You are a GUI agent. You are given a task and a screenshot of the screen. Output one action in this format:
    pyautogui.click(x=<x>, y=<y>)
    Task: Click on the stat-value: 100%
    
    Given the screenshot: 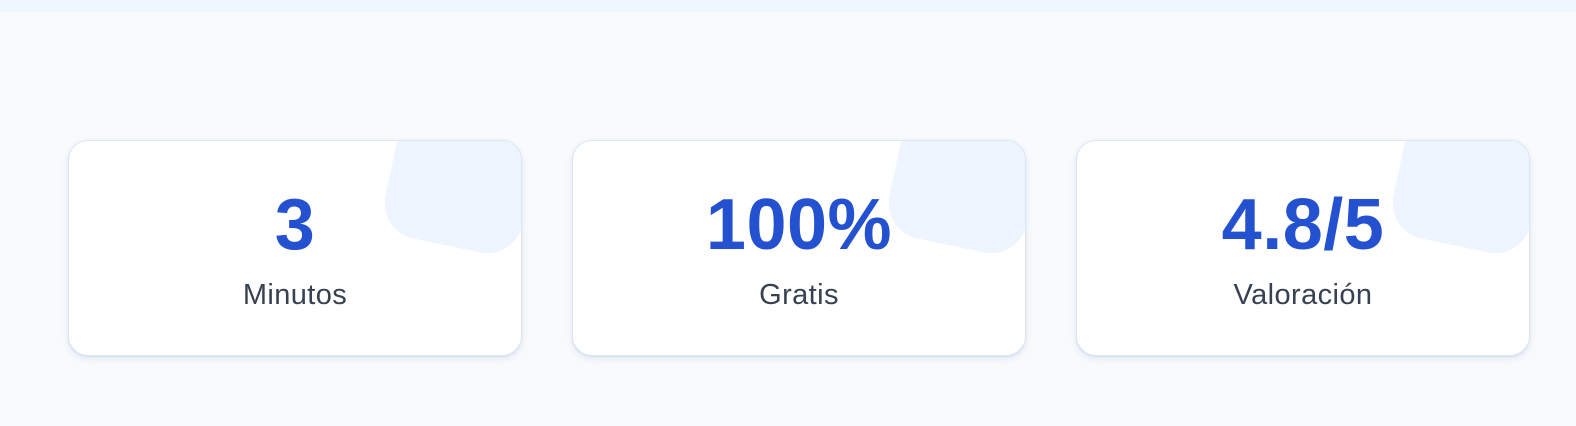 What is the action you would take?
    pyautogui.click(x=799, y=225)
    